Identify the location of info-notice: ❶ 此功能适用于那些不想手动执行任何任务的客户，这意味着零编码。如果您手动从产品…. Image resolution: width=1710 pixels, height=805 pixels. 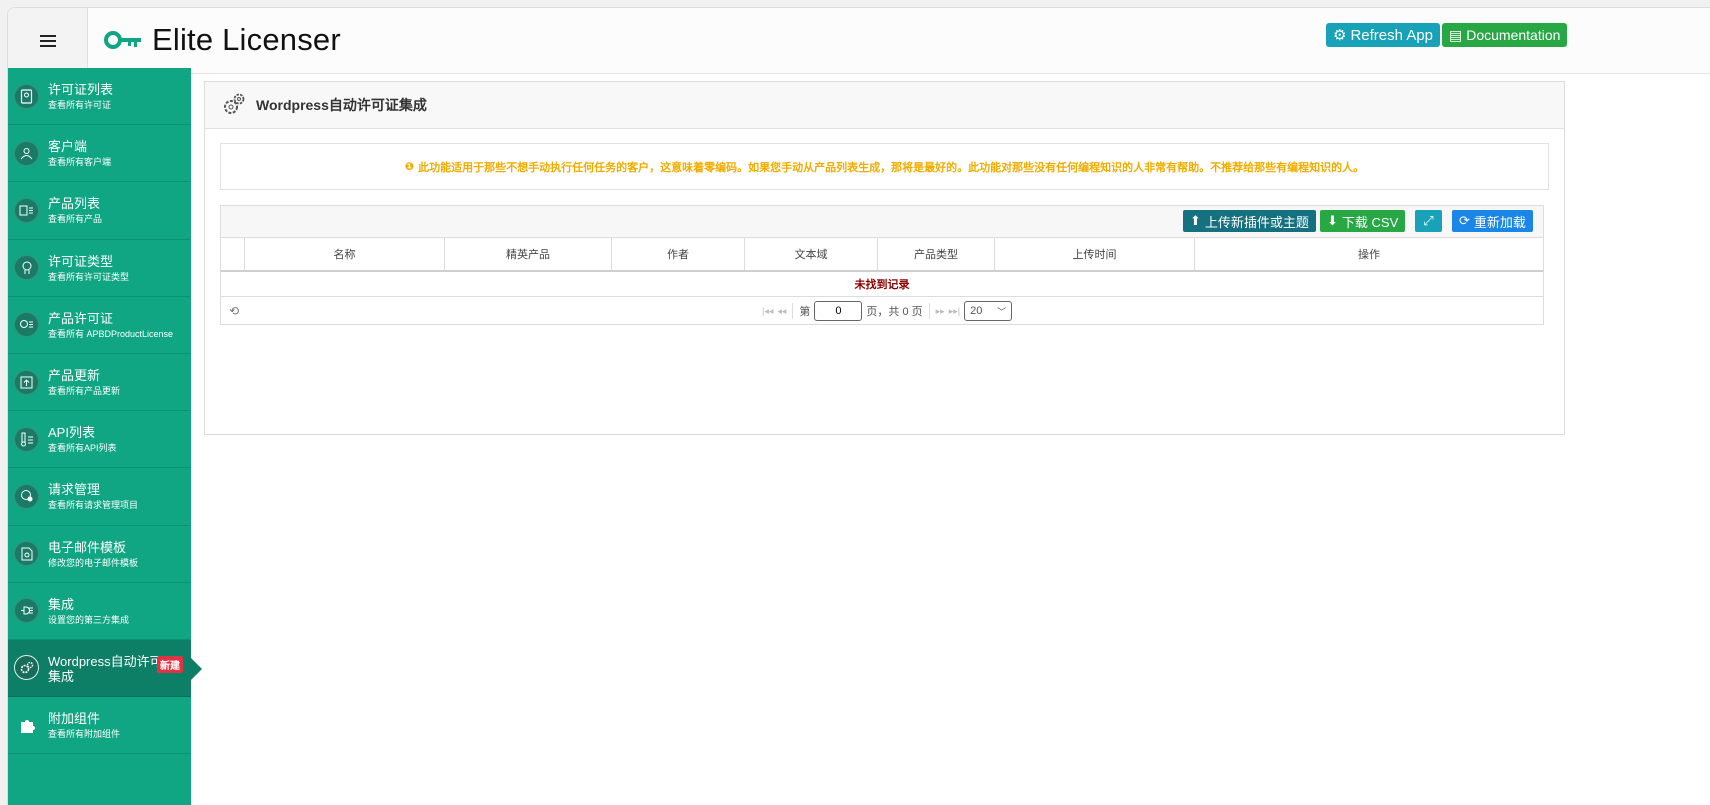
(884, 166).